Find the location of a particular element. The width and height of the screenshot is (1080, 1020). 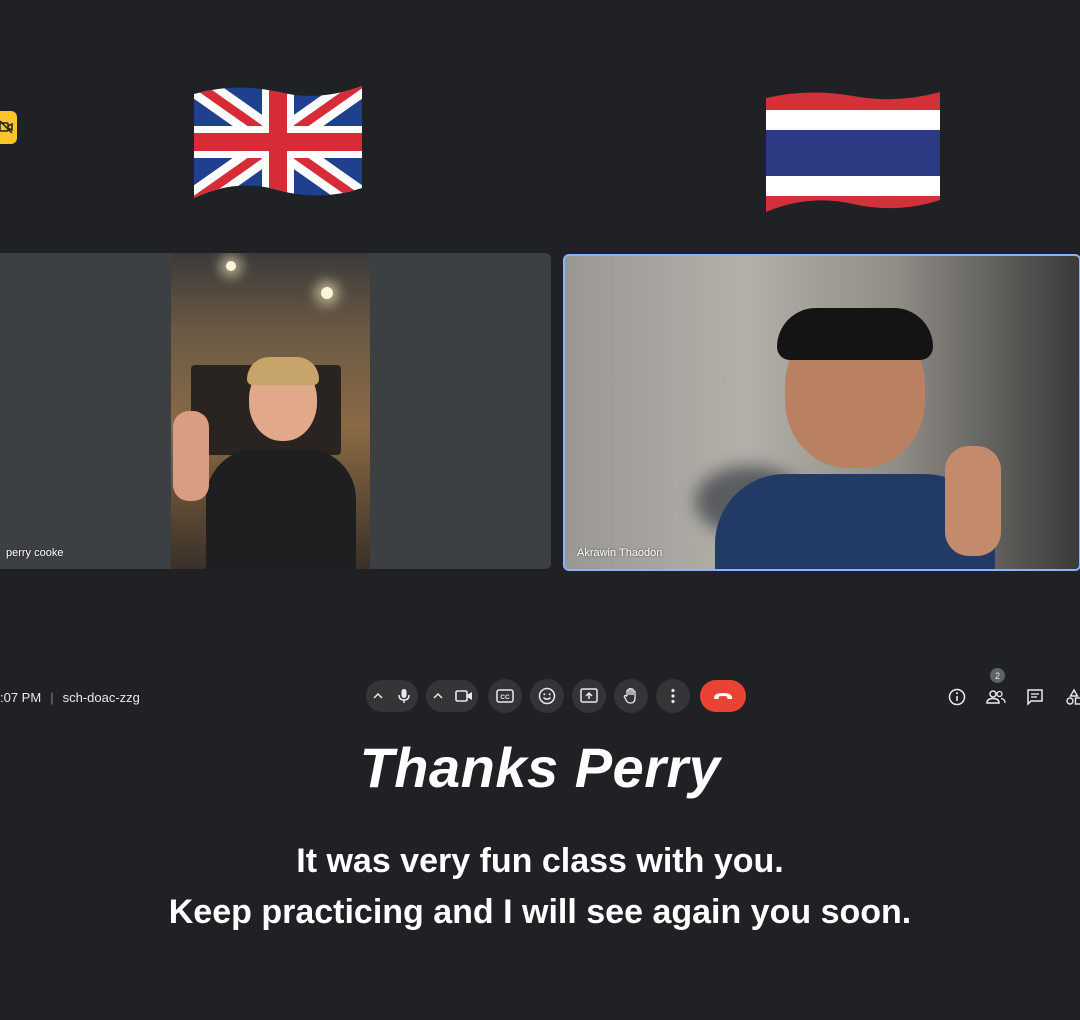

meeting-time: :07 PM is located at coordinates (21, 697).